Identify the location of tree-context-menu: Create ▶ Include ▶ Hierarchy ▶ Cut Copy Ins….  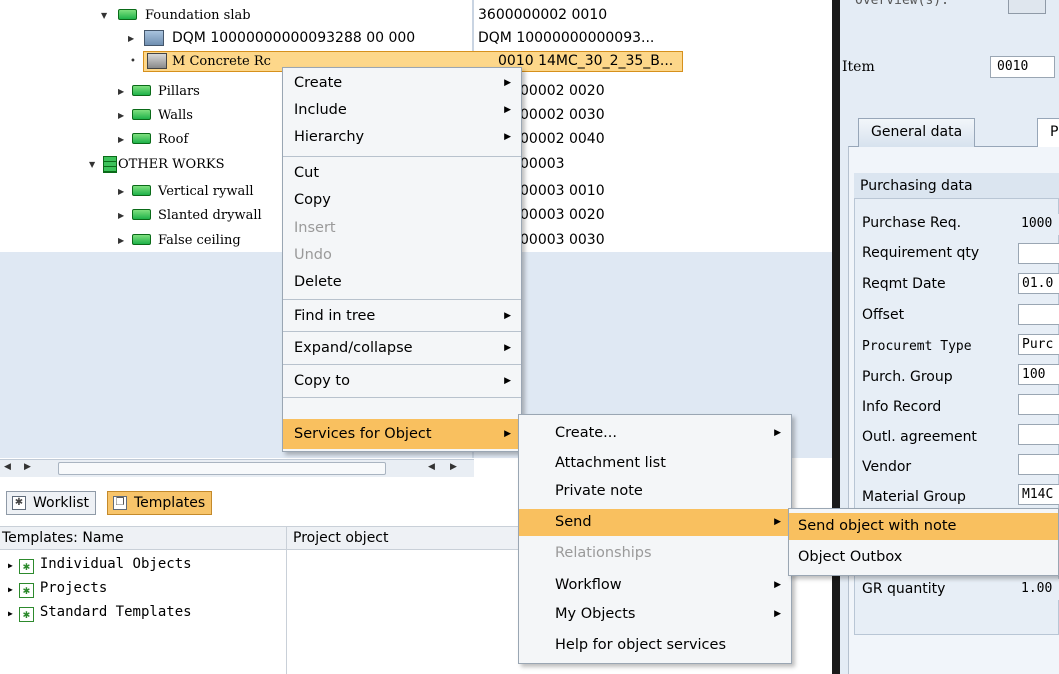
(402, 259).